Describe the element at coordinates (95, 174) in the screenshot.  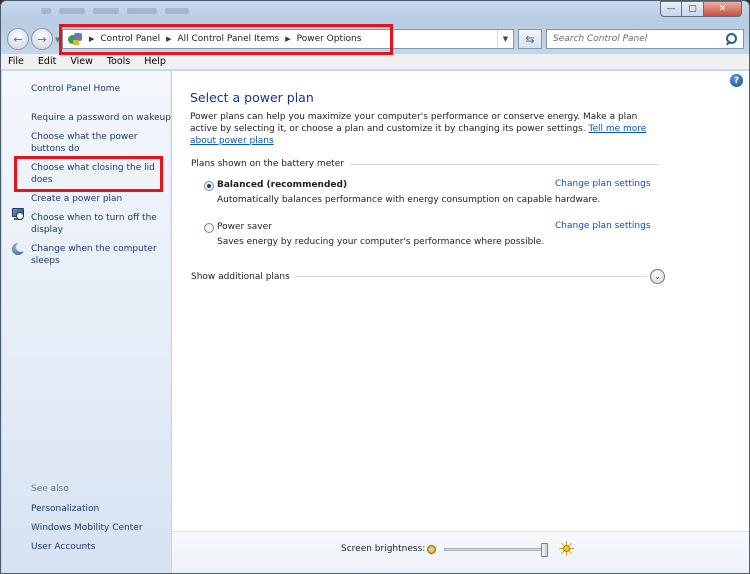
I see `closing-lid-link: Choose what closing the lid does` at that location.